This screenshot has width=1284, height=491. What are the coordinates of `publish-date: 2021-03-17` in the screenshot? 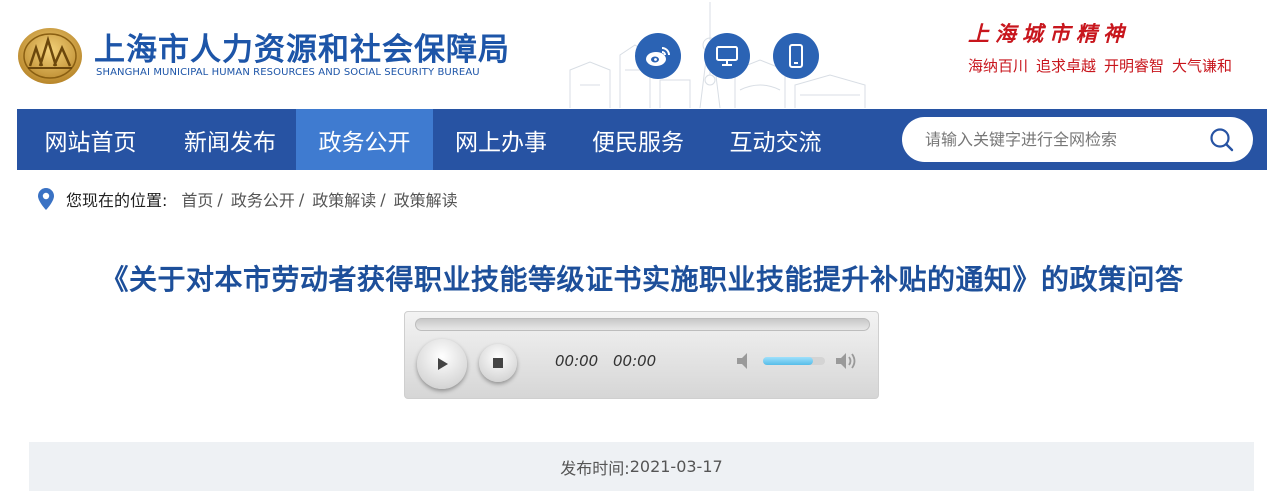 It's located at (676, 466).